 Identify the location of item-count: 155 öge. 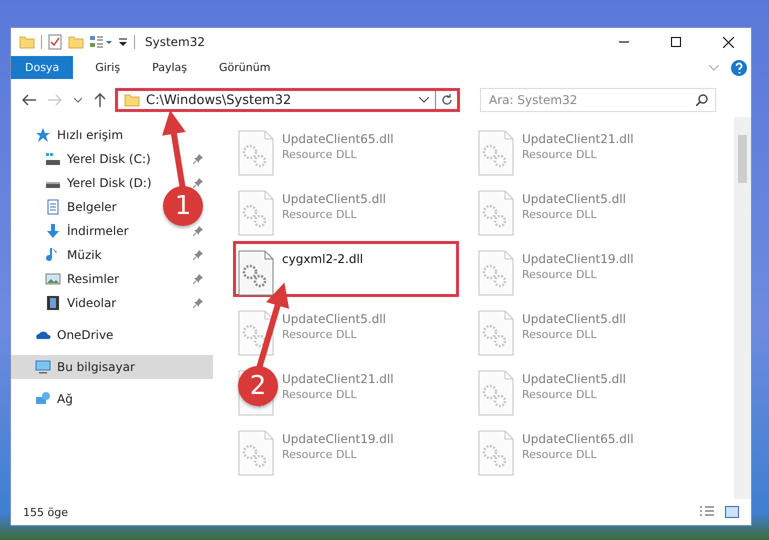
(46, 512).